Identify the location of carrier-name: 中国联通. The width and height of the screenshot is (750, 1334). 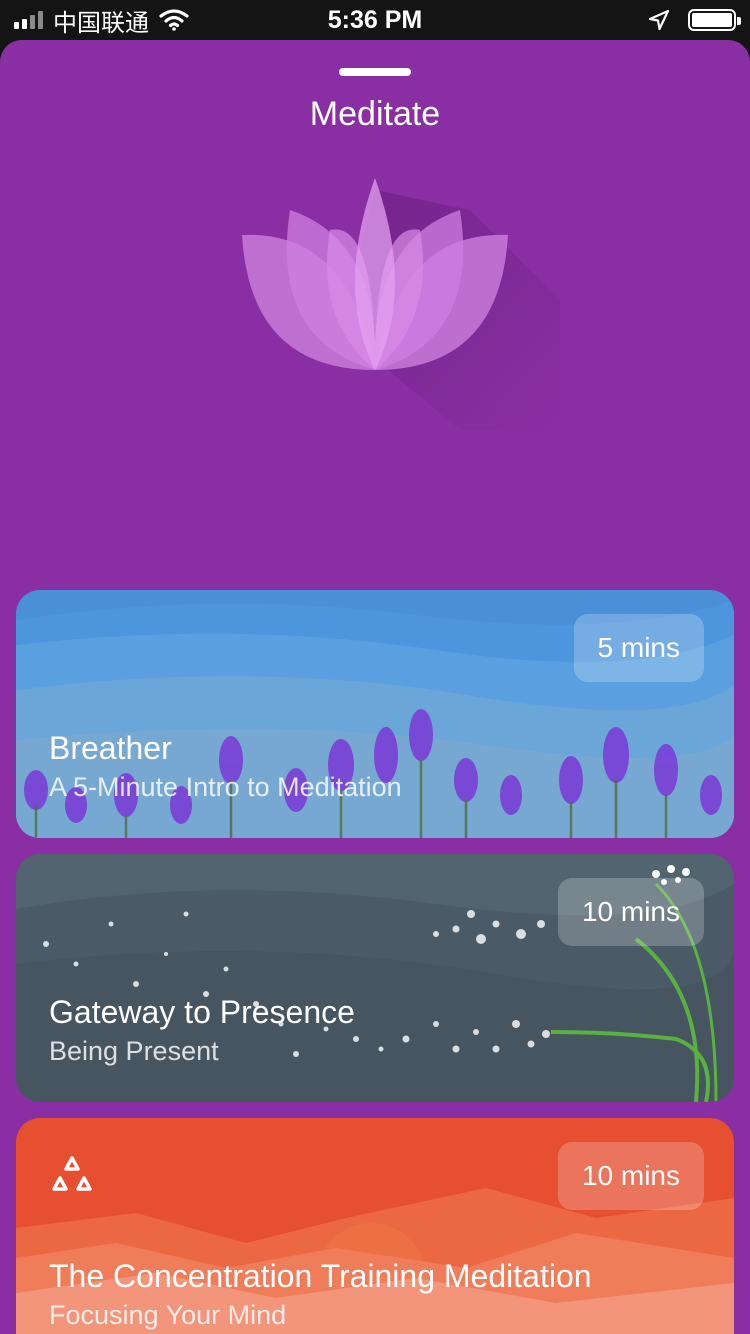
(101, 22).